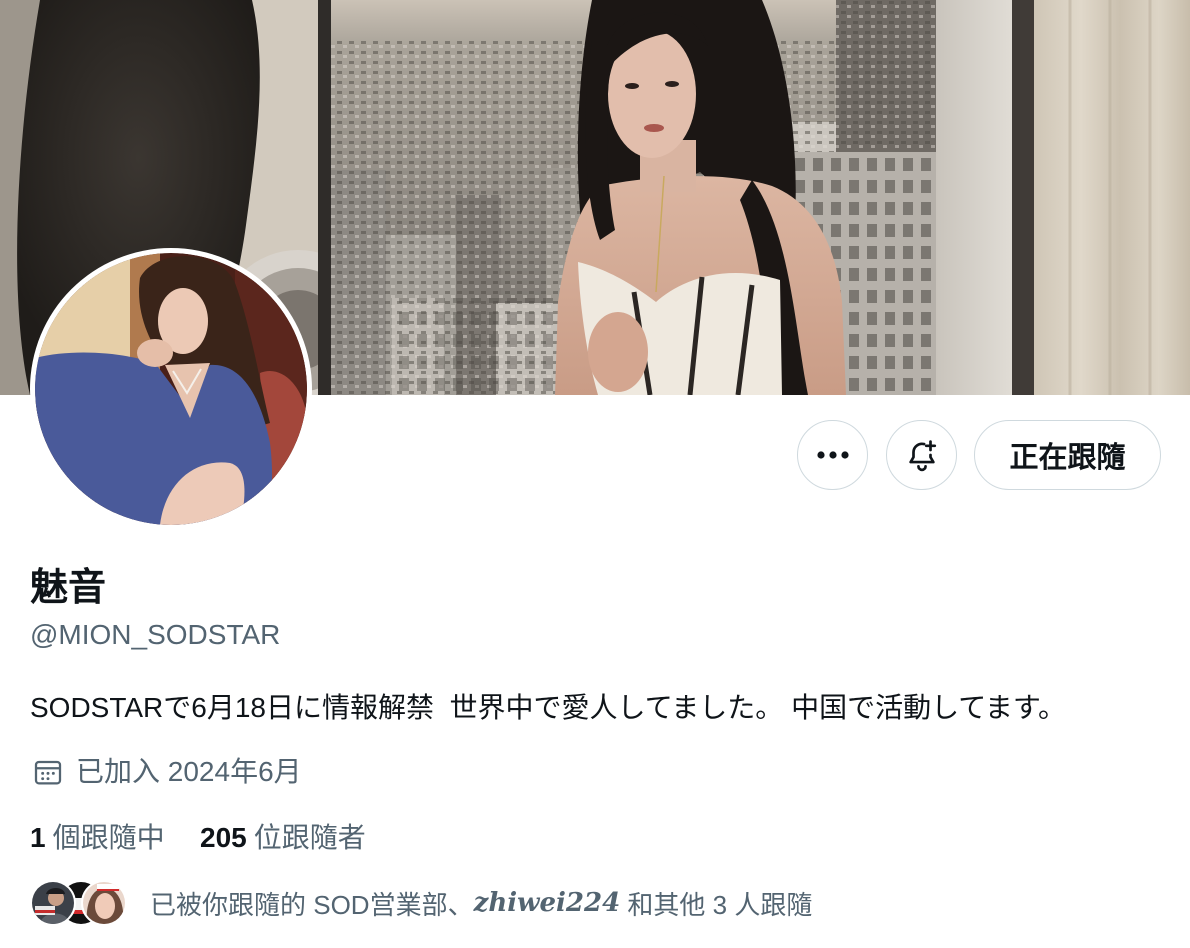 The height and width of the screenshot is (948, 1190). I want to click on join-date: 已加入 2024年6月, so click(167, 772).